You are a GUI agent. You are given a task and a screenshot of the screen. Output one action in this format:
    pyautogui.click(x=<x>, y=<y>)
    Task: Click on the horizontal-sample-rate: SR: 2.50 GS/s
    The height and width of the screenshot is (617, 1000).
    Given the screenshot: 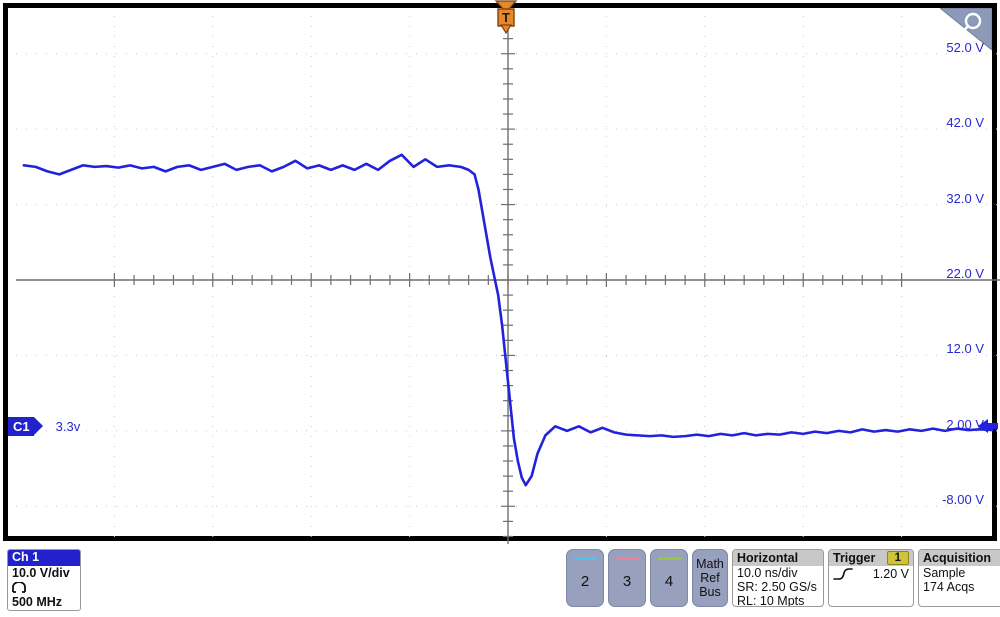 What is the action you would take?
    pyautogui.click(x=777, y=587)
    